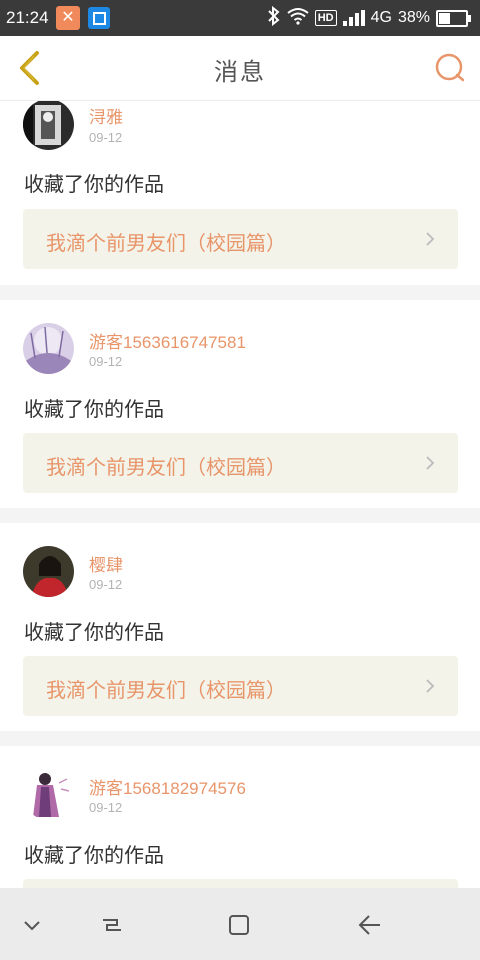 Image resolution: width=480 pixels, height=960 pixels. Describe the element at coordinates (353, 18) in the screenshot. I see `signal-icon` at that location.